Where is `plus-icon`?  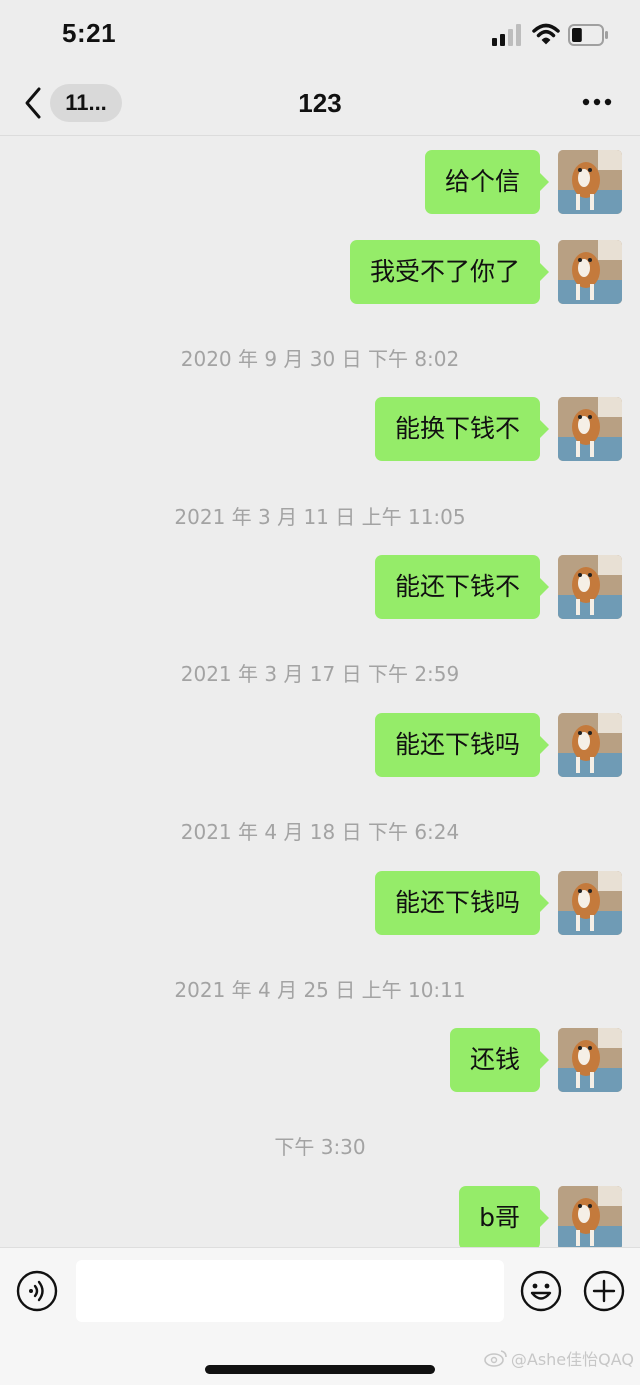
plus-icon is located at coordinates (604, 1291).